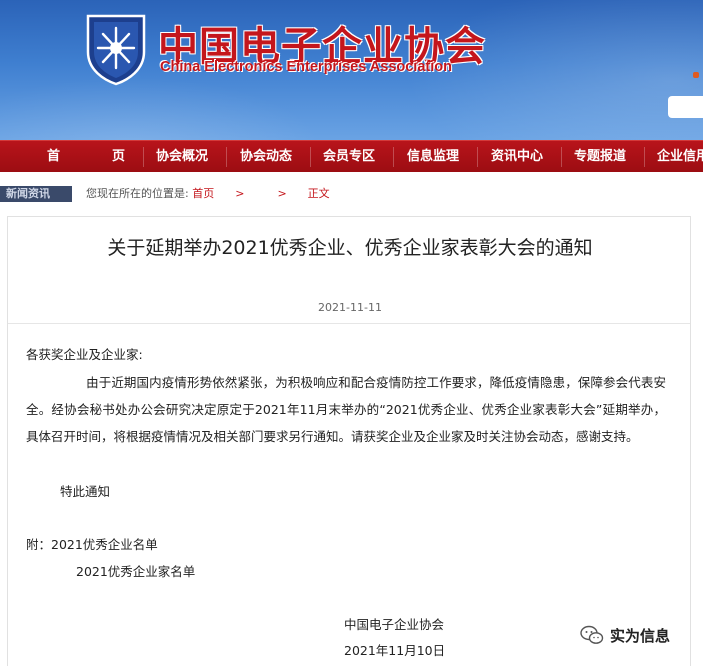 The width and height of the screenshot is (703, 666). I want to click on nav-item-home-2: 页, so click(118, 157).